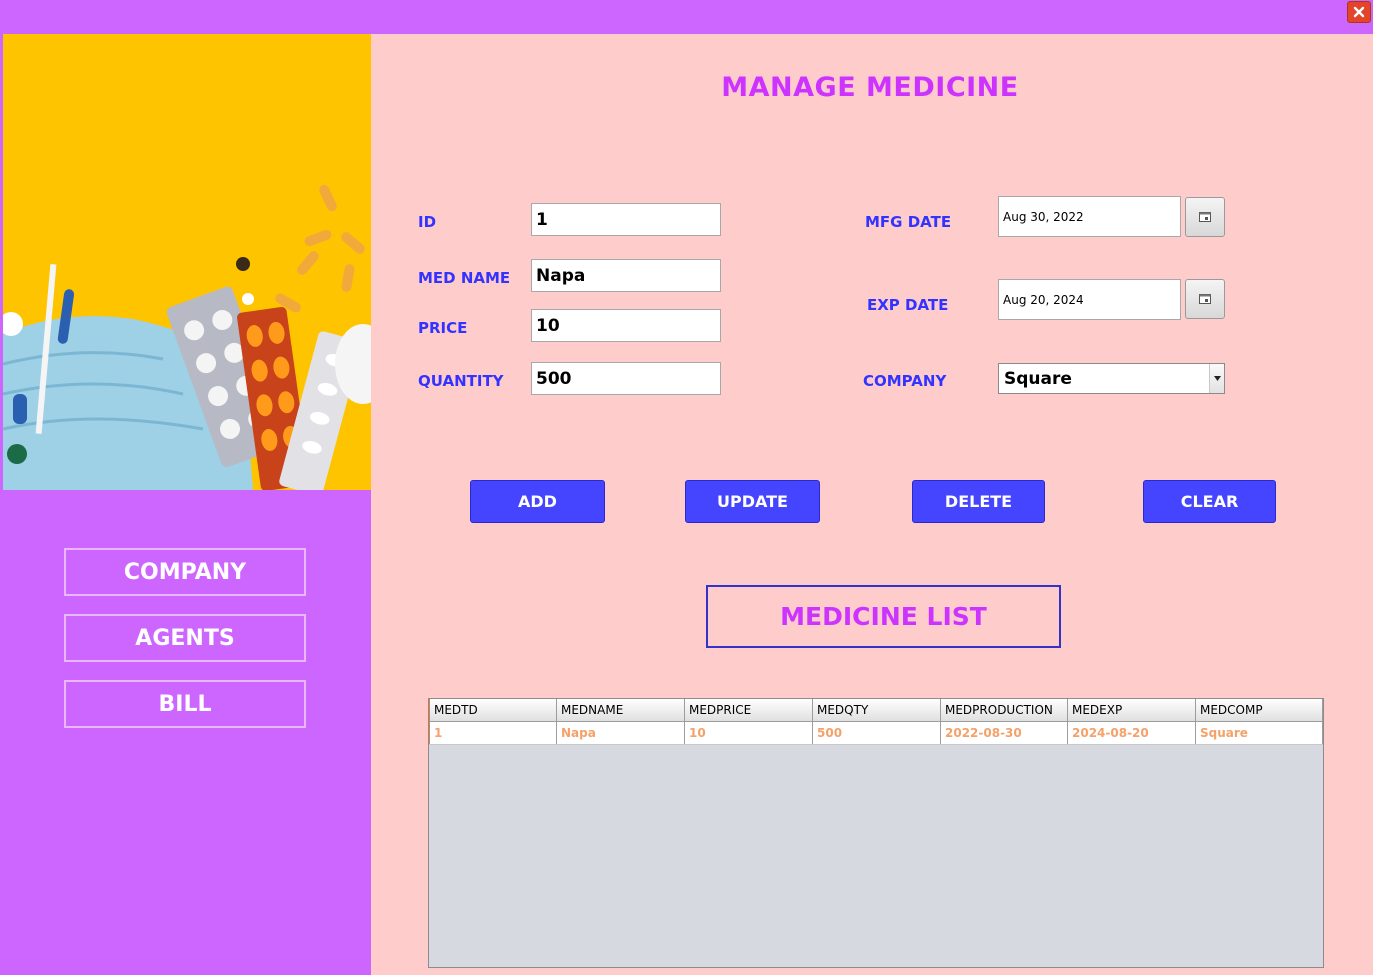  I want to click on medicine-list-title: MEDICINE LIST, so click(883, 616).